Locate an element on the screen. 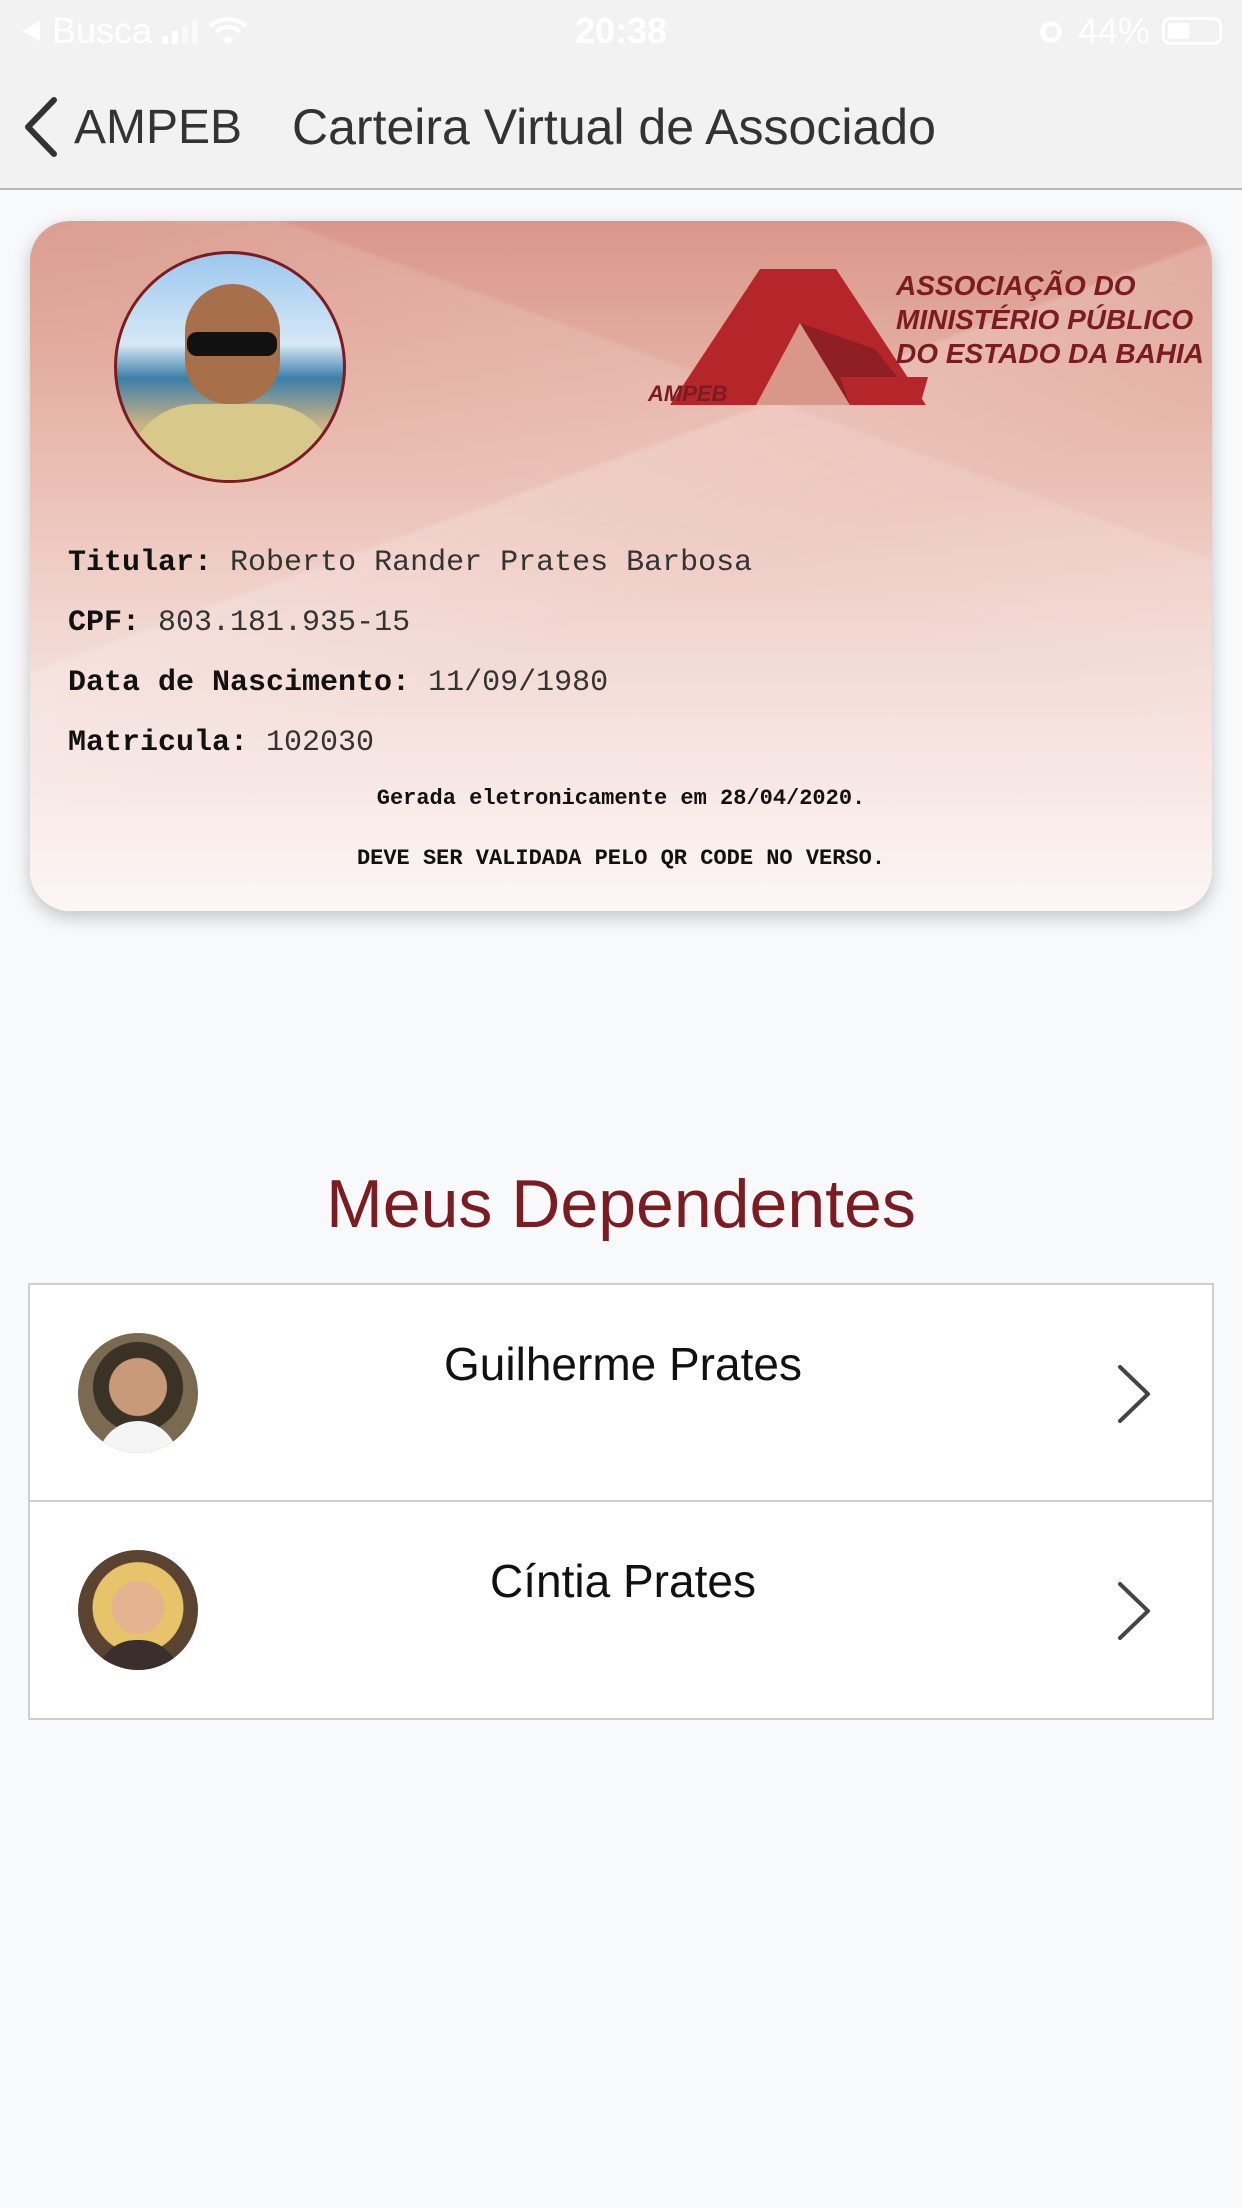 This screenshot has height=2208, width=1242. field-birthdate: Data de Nascimento: 11/09/1980 is located at coordinates (410, 683).